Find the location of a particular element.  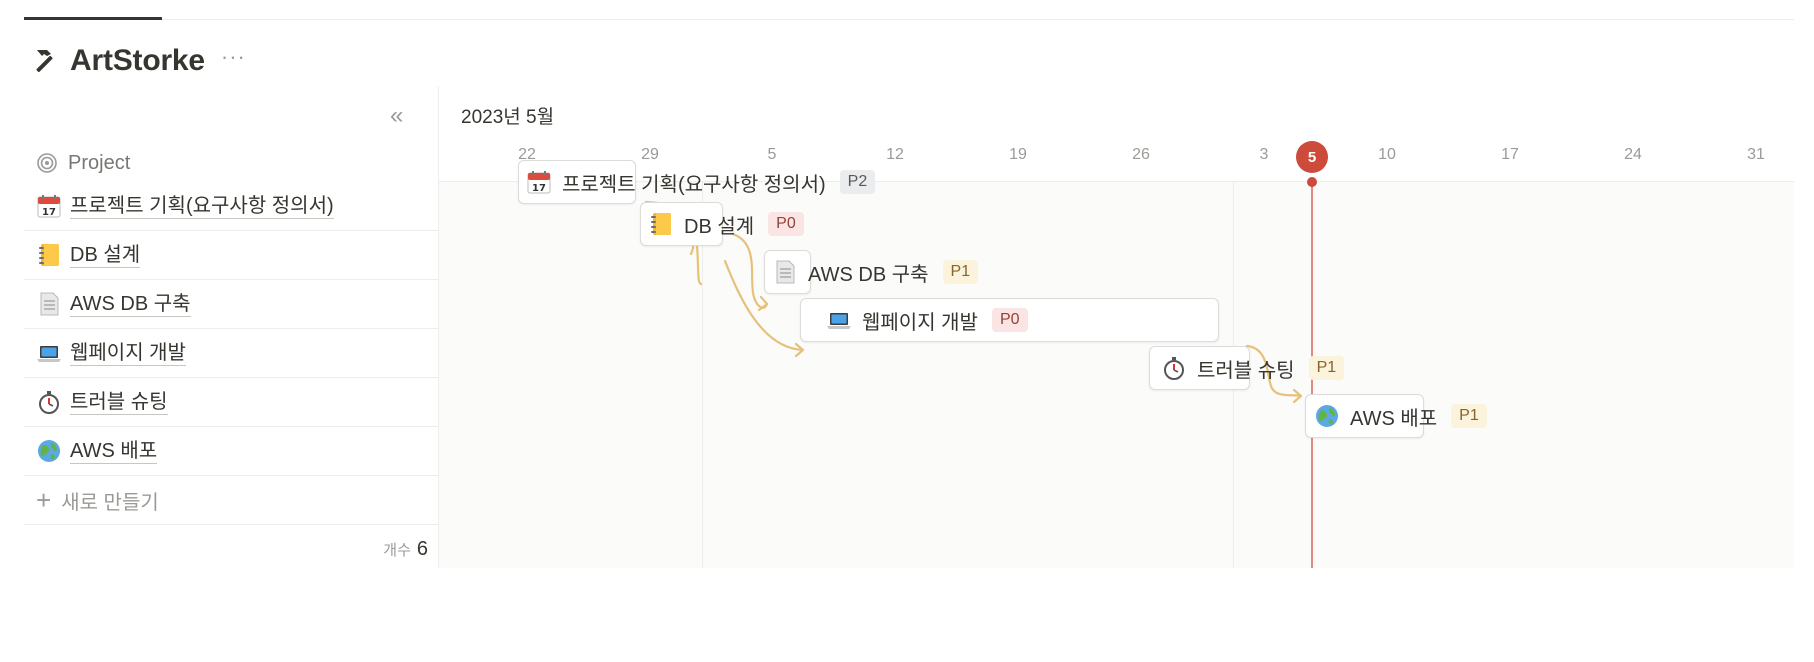

bar-title: AWS 배포 is located at coordinates (1394, 418).